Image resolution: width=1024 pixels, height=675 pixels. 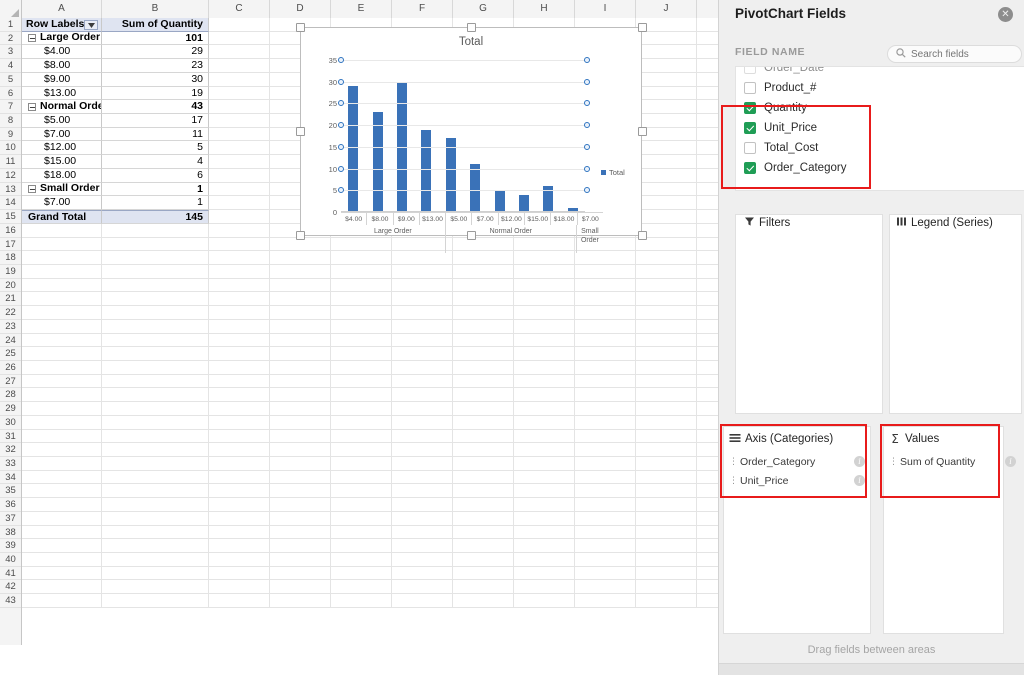 What do you see at coordinates (666, 189) in the screenshot?
I see `cell-J13` at bounding box center [666, 189].